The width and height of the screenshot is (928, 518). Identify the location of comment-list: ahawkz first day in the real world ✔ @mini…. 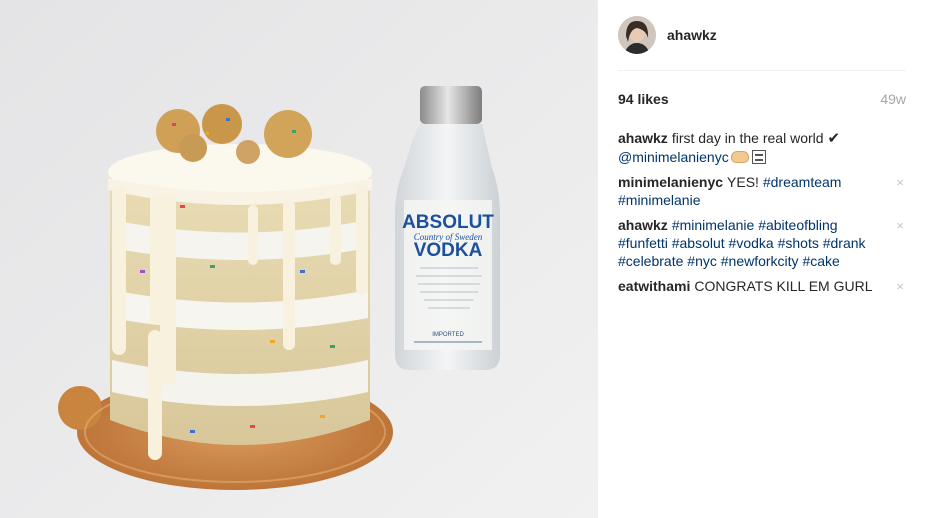
(762, 215).